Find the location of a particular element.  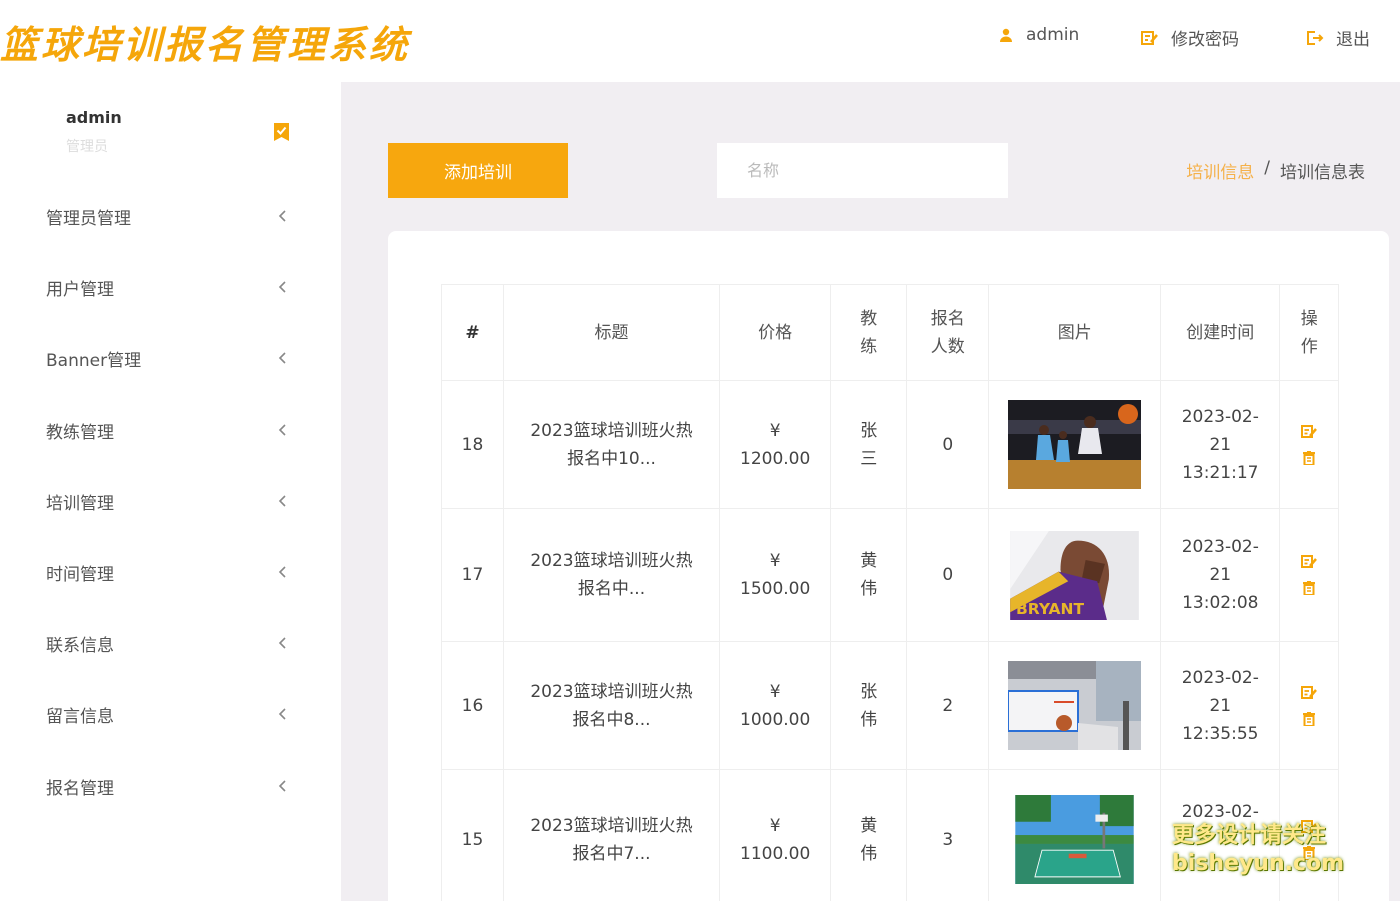

logout-label: 退出 is located at coordinates (1353, 40).